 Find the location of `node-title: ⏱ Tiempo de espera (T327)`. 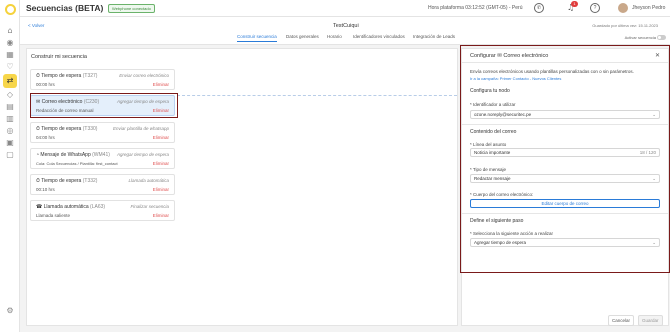

node-title: ⏱ Tiempo de espera (T327) is located at coordinates (67, 76).